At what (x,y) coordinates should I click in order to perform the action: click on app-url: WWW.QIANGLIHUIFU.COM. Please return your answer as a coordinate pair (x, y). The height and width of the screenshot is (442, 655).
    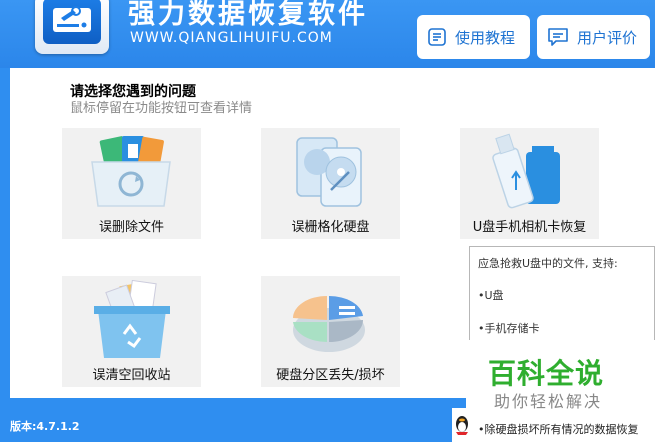
    Looking at the image, I should click on (231, 38).